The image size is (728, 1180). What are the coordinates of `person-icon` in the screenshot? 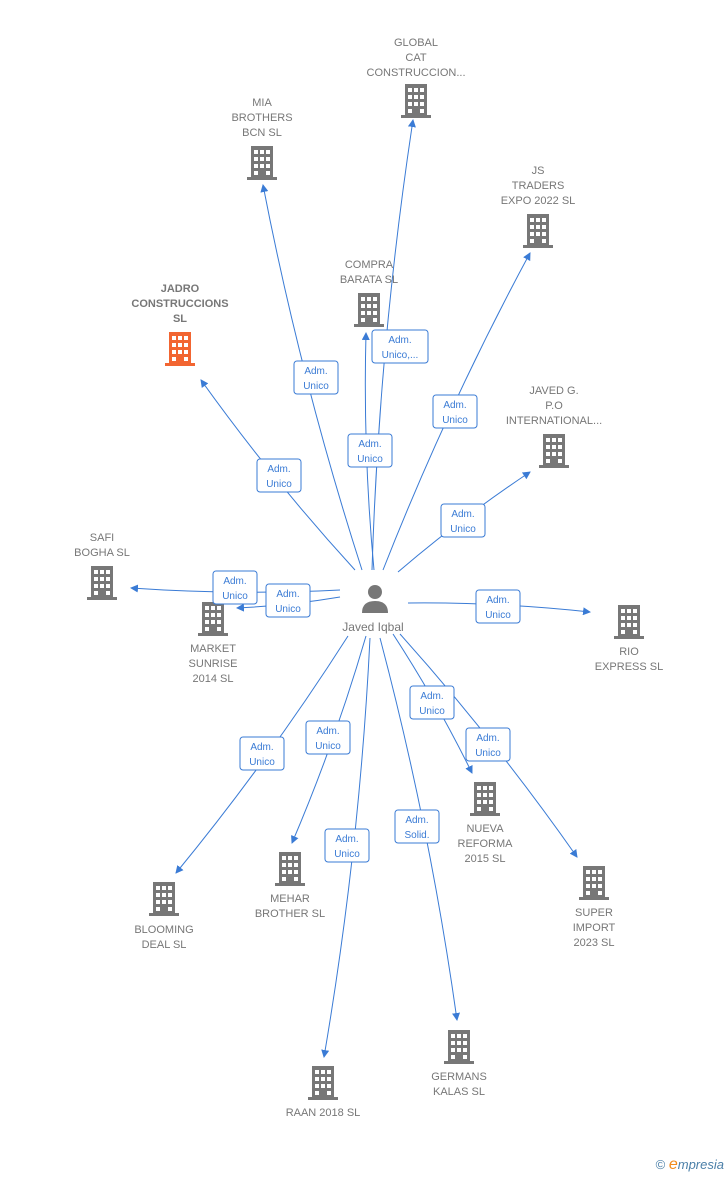 It's located at (375, 599).